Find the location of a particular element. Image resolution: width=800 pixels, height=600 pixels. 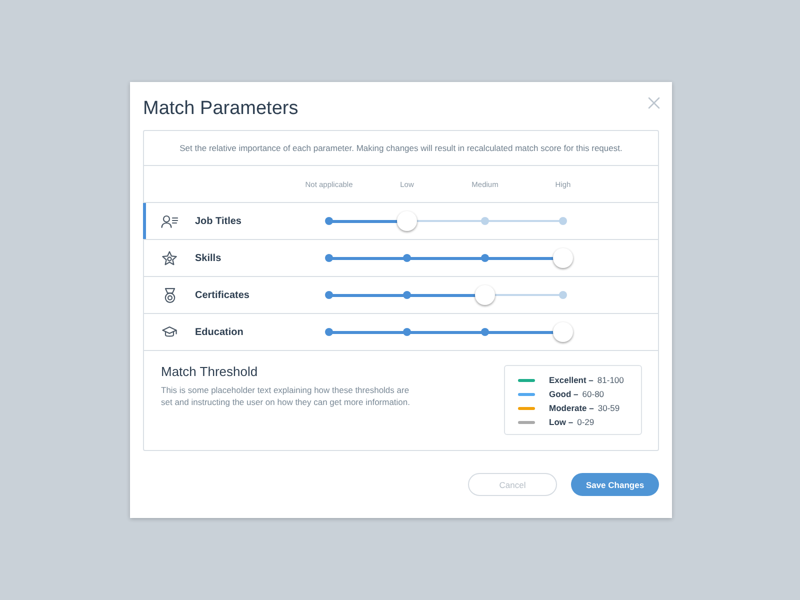

legend-range: 81-100 is located at coordinates (610, 380).